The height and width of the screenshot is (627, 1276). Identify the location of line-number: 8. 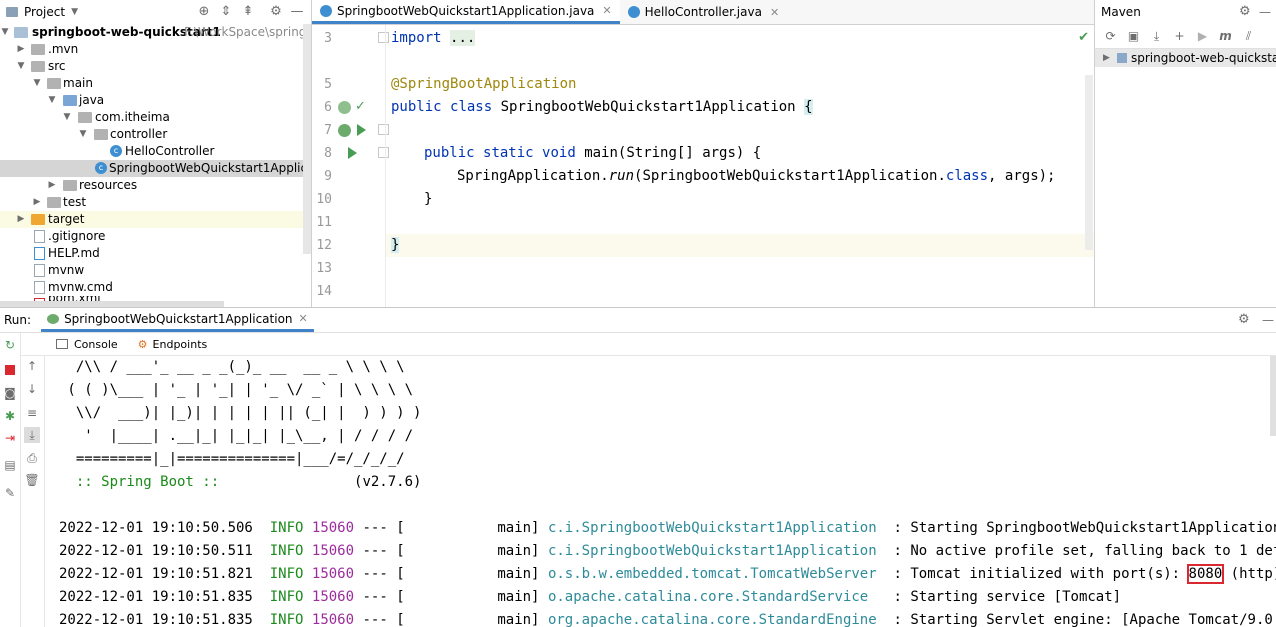
(328, 153).